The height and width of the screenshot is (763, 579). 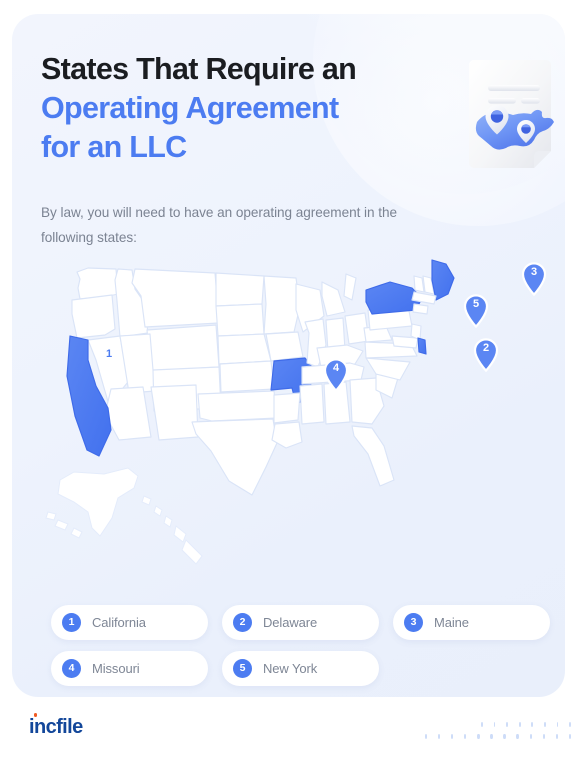 I want to click on legend-label: Maine, so click(x=451, y=622).